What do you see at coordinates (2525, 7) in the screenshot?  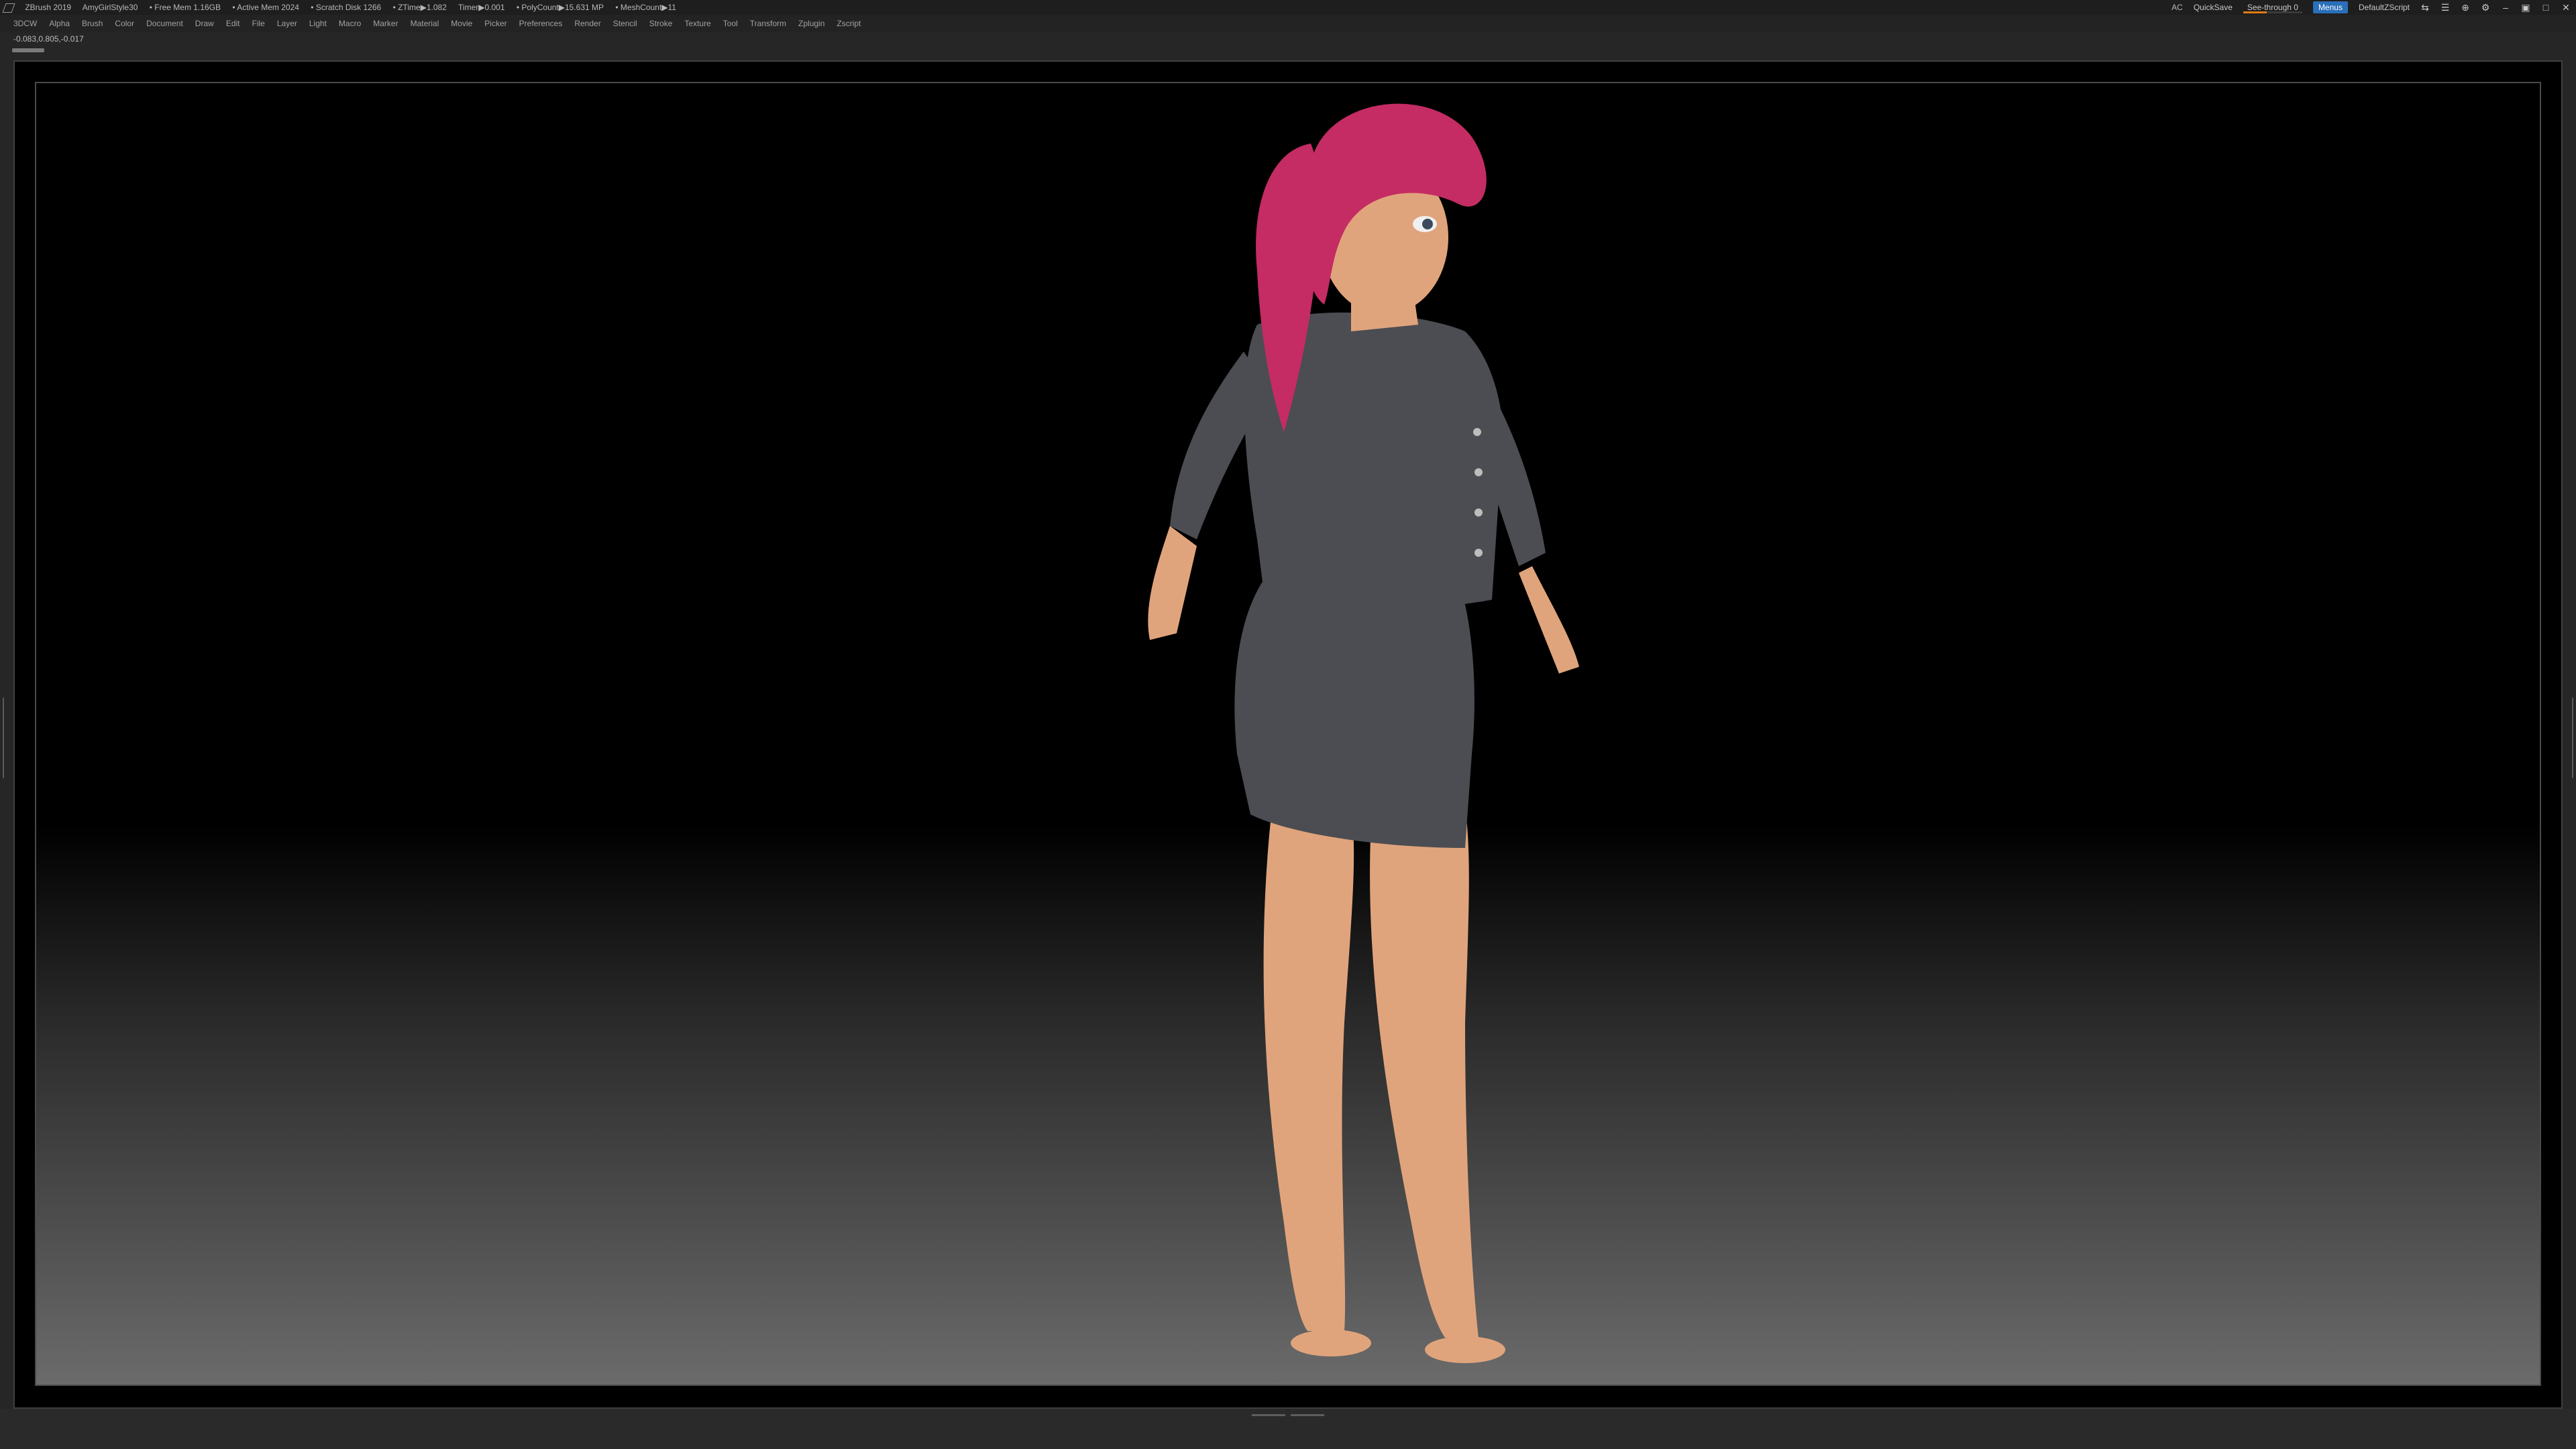 I see `lock-icon: ▣` at bounding box center [2525, 7].